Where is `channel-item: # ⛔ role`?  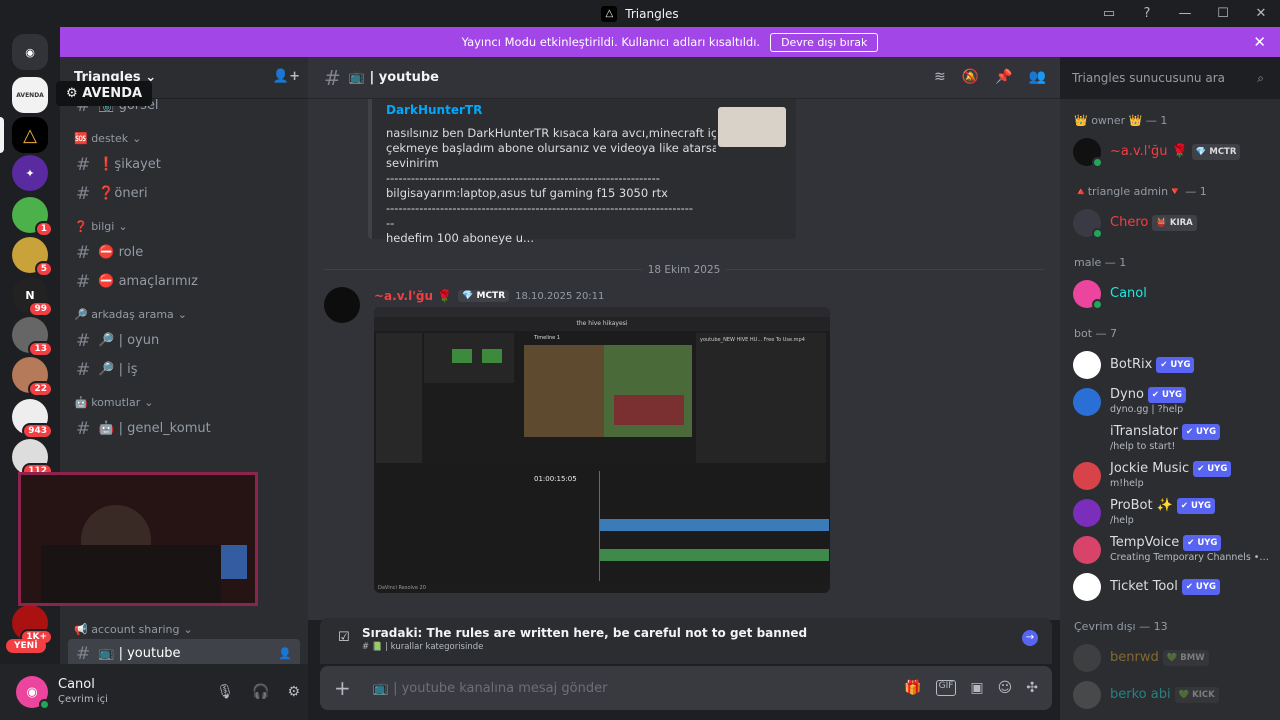
channel-item: # ⛔ role is located at coordinates (184, 252).